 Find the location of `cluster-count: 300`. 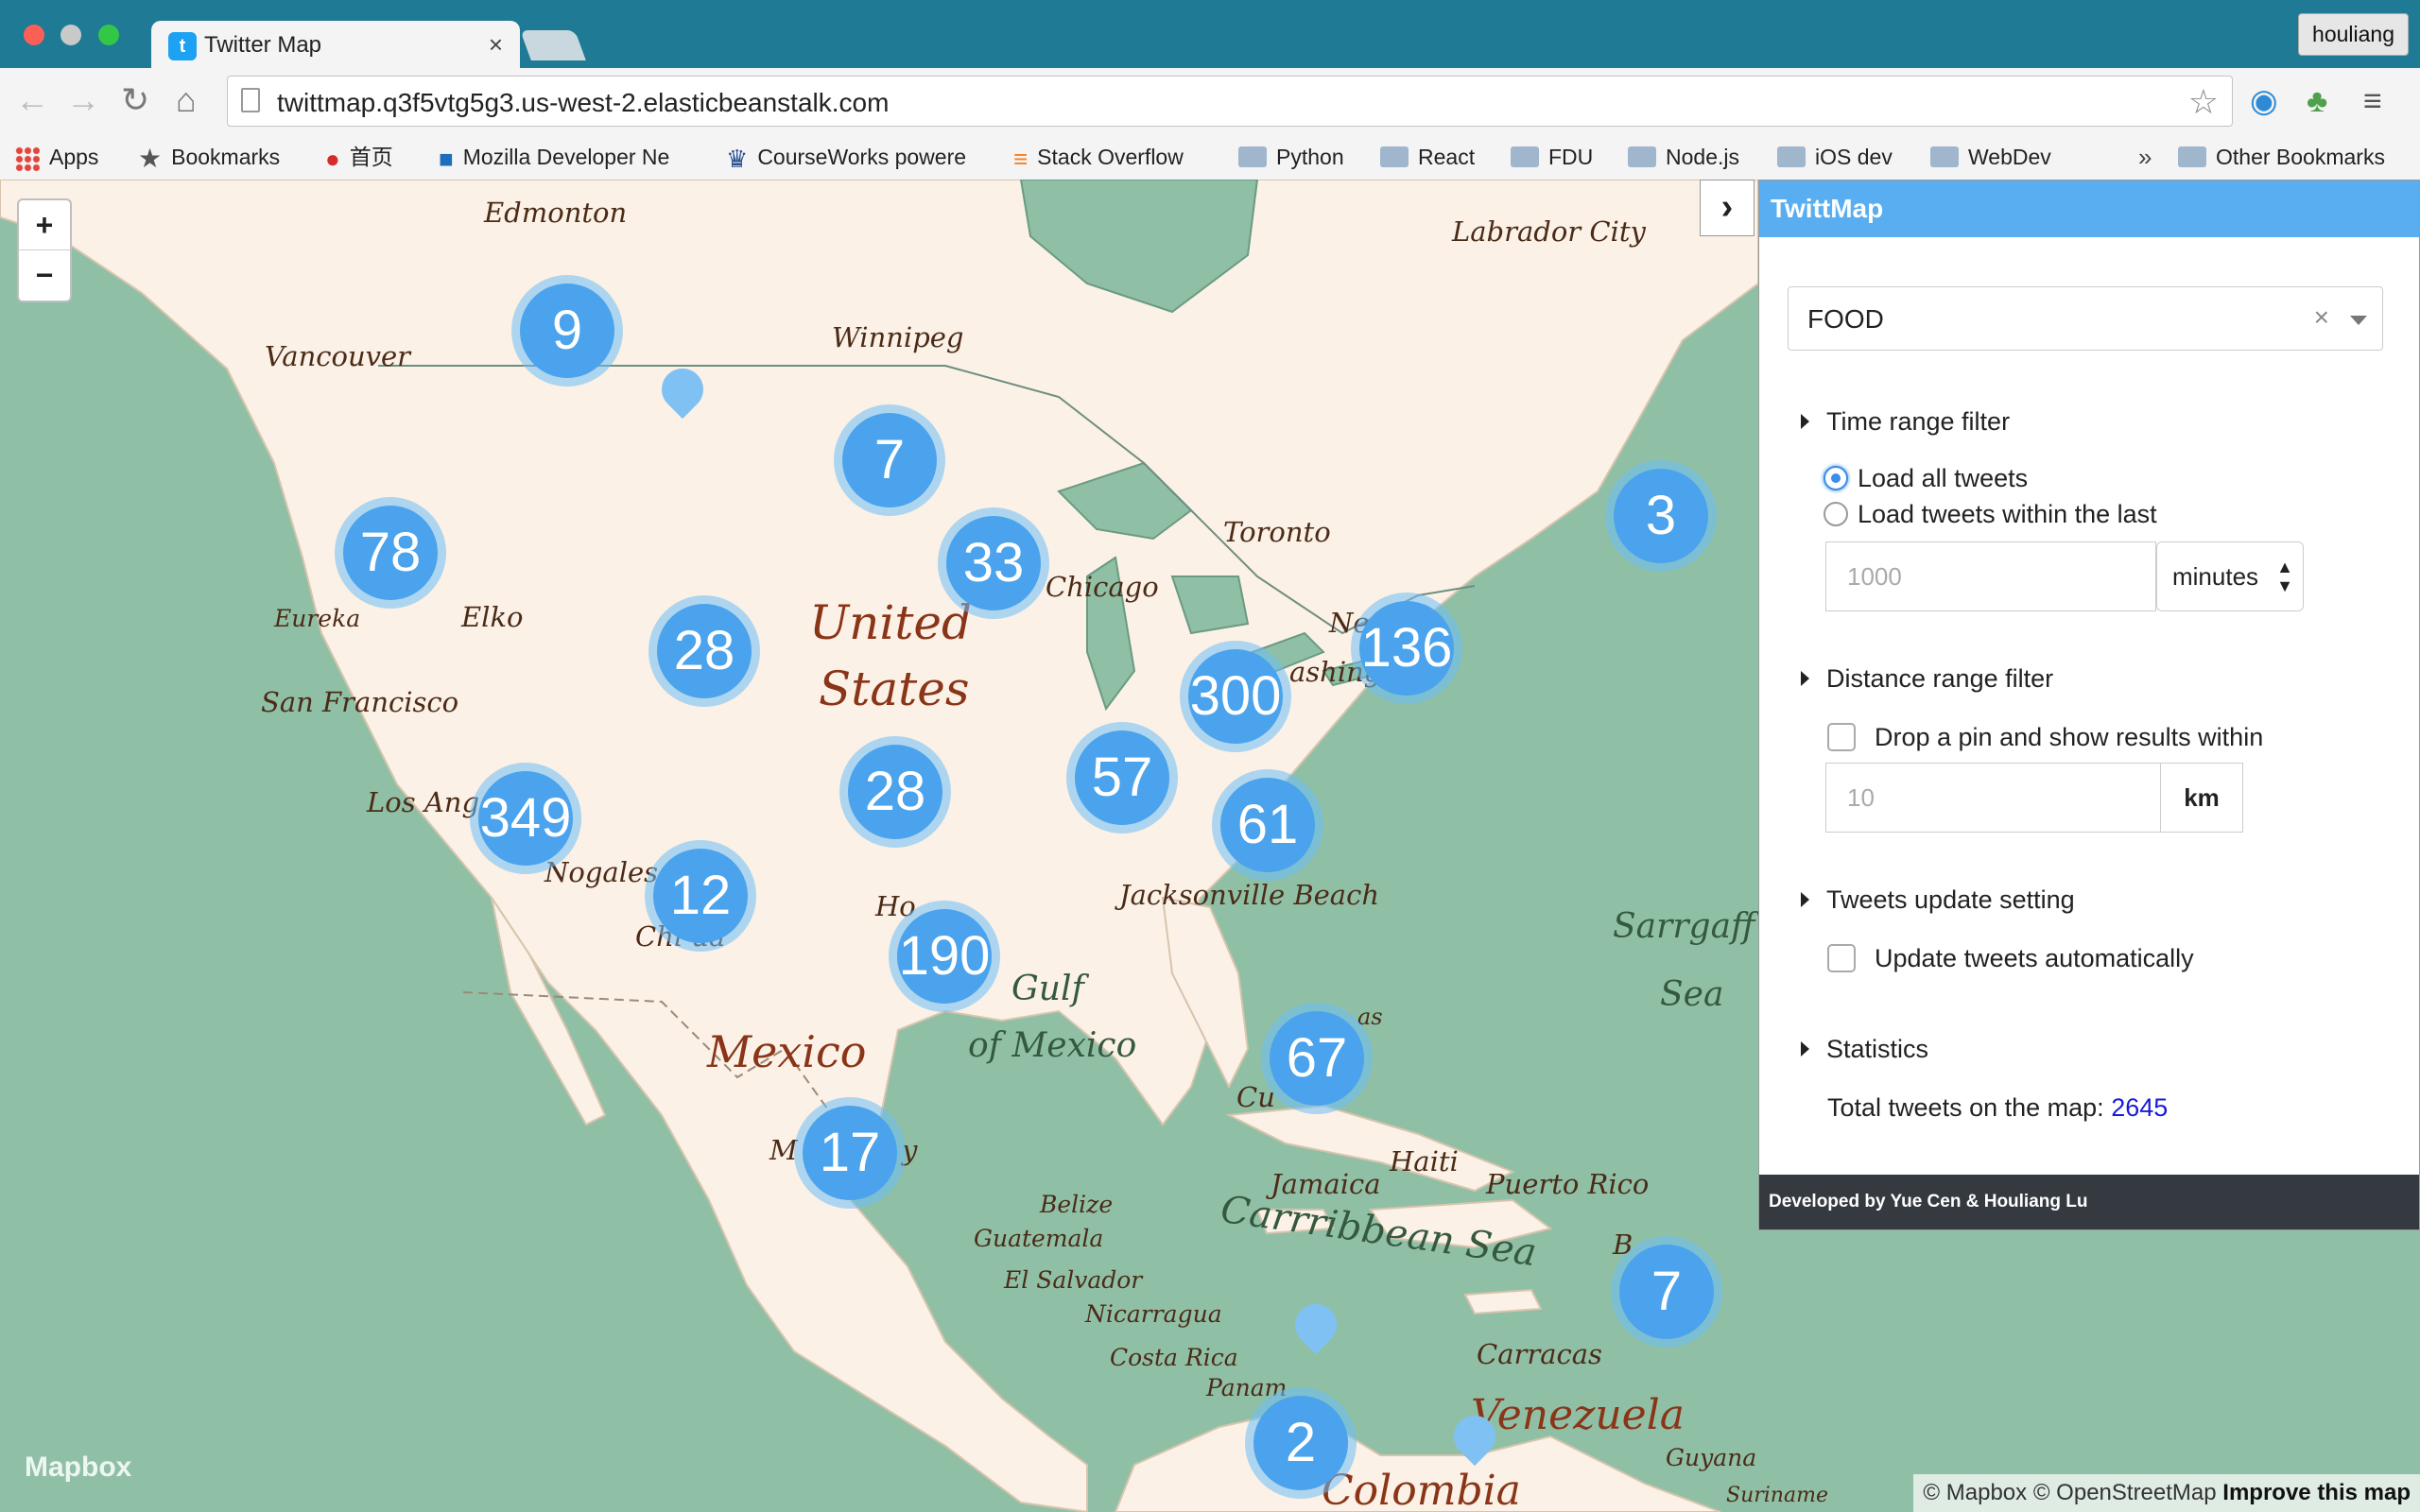

cluster-count: 300 is located at coordinates (1235, 696).